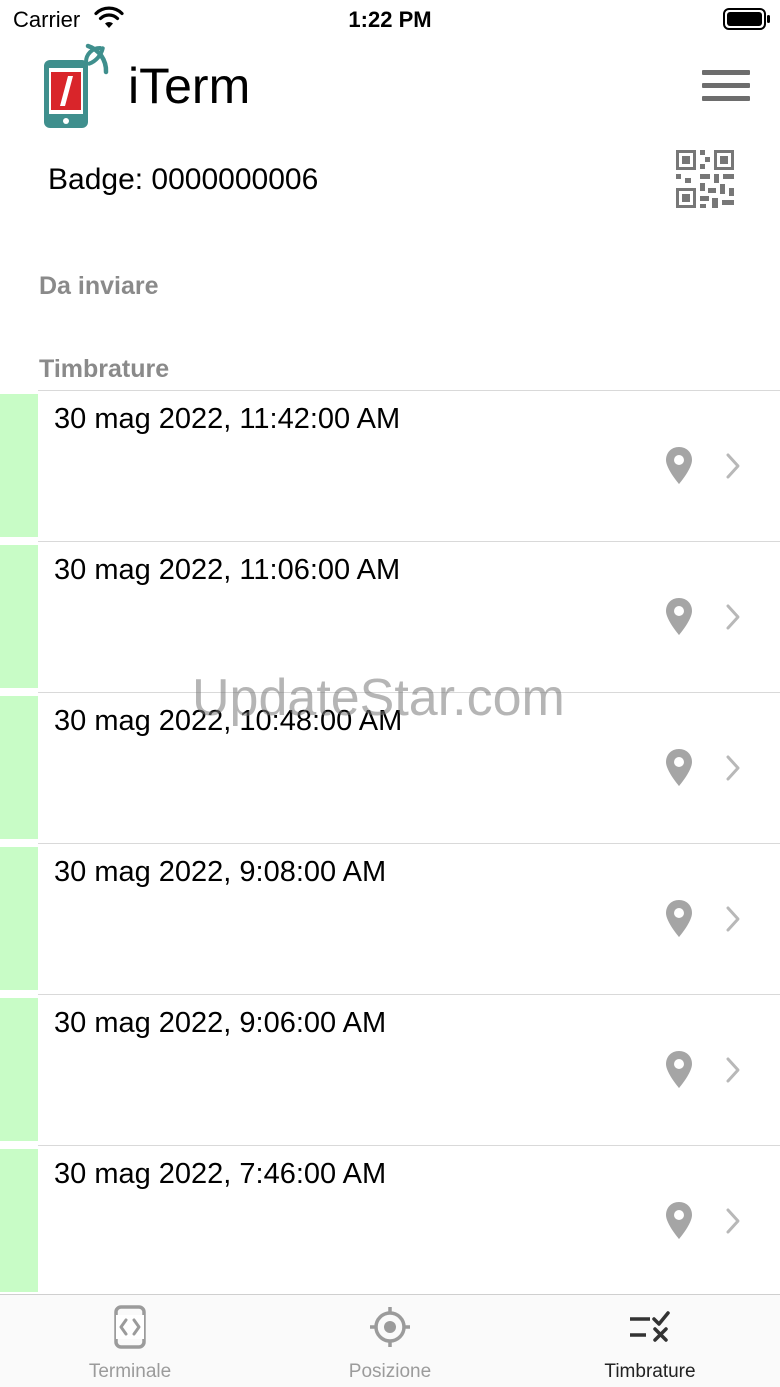 The height and width of the screenshot is (1387, 780). I want to click on list-check-icon, so click(650, 1326).